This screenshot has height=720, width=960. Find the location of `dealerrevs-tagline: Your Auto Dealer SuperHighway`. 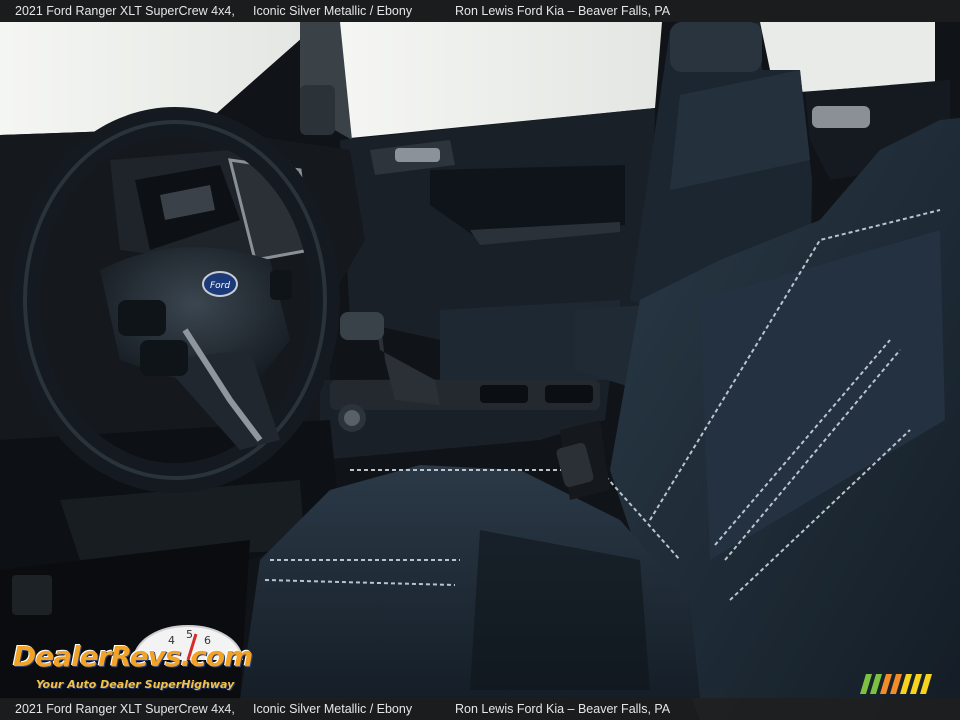

dealerrevs-tagline: Your Auto Dealer SuperHighway is located at coordinates (135, 684).